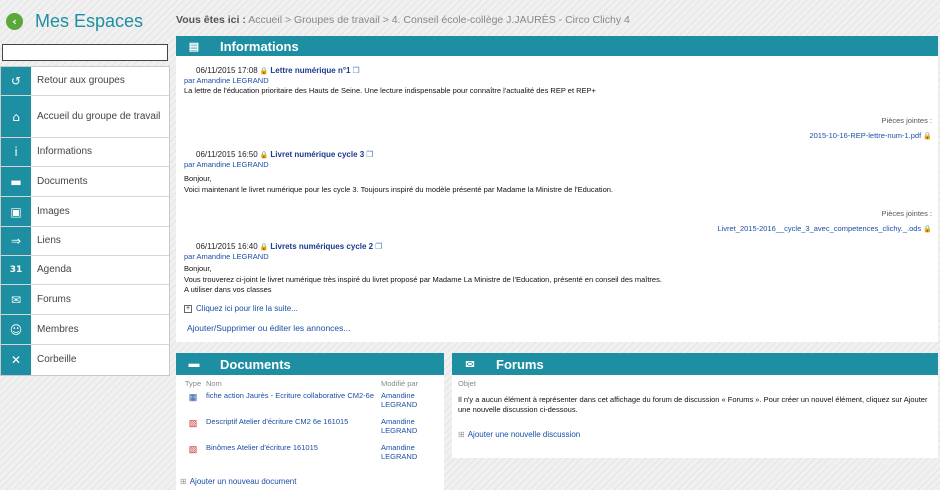 The width and height of the screenshot is (940, 490). What do you see at coordinates (16, 116) in the screenshot?
I see `cart-icon: ⌂` at bounding box center [16, 116].